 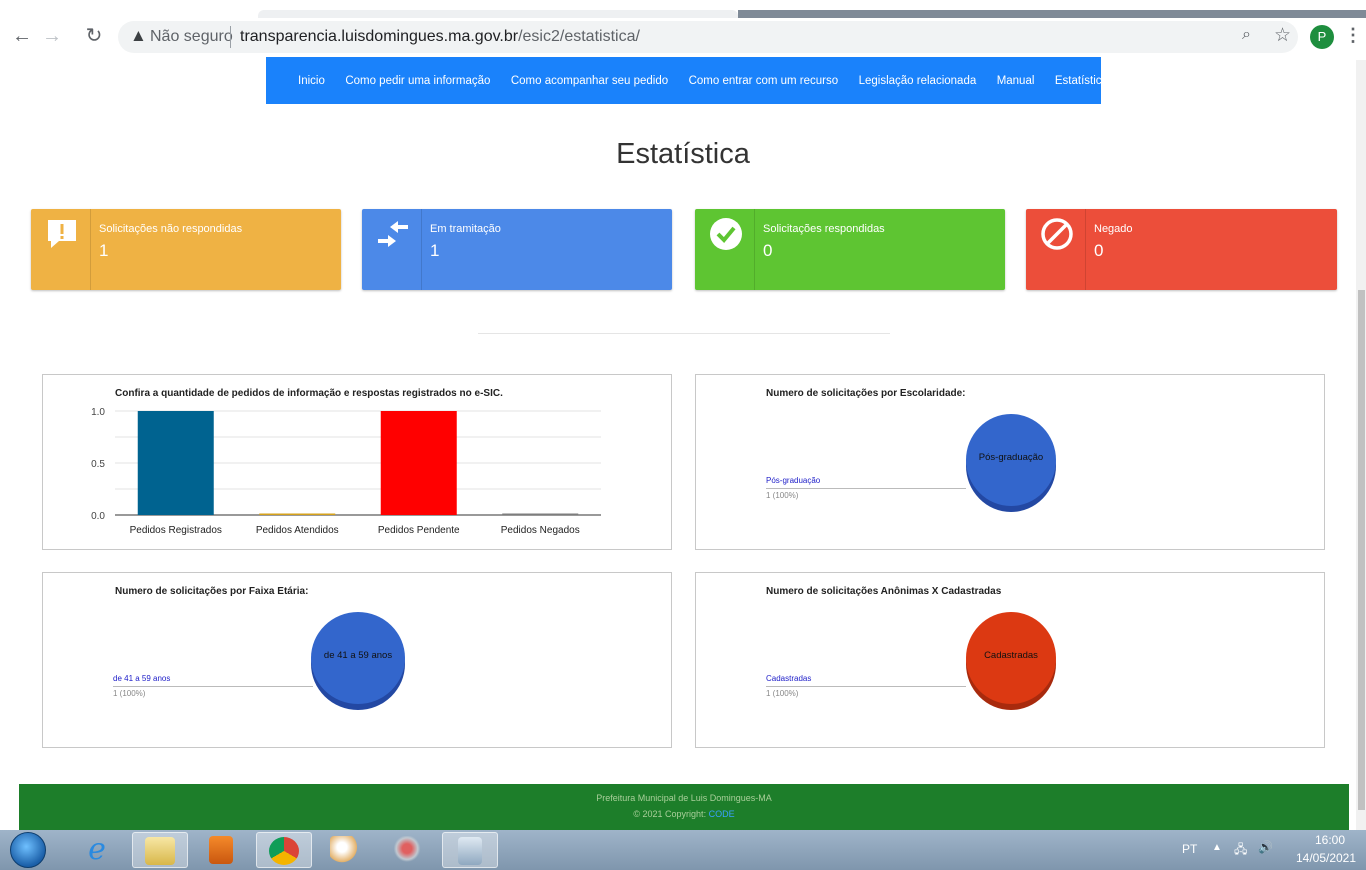 I want to click on paint-icon, so click(x=345, y=850).